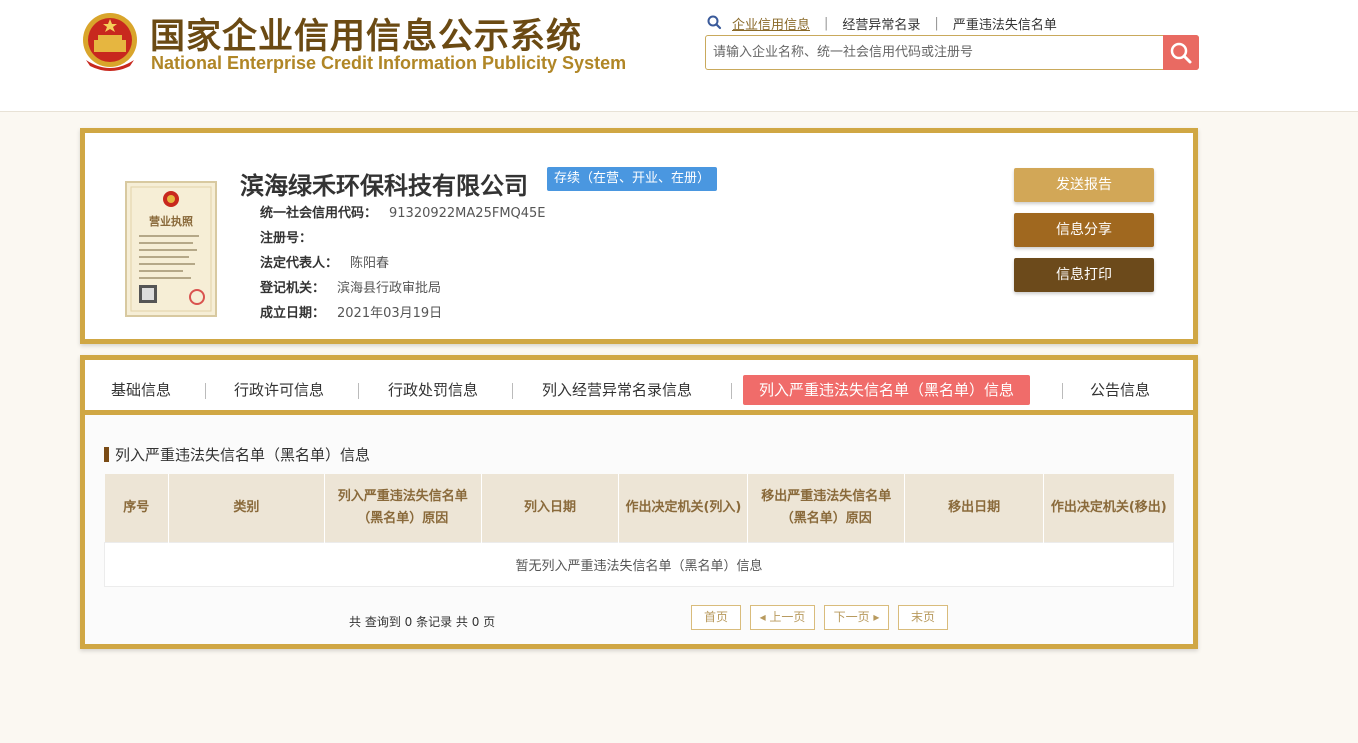  I want to click on empty-table-message: 暂无列入严重违法失信名单（黑名单）信息, so click(639, 564).